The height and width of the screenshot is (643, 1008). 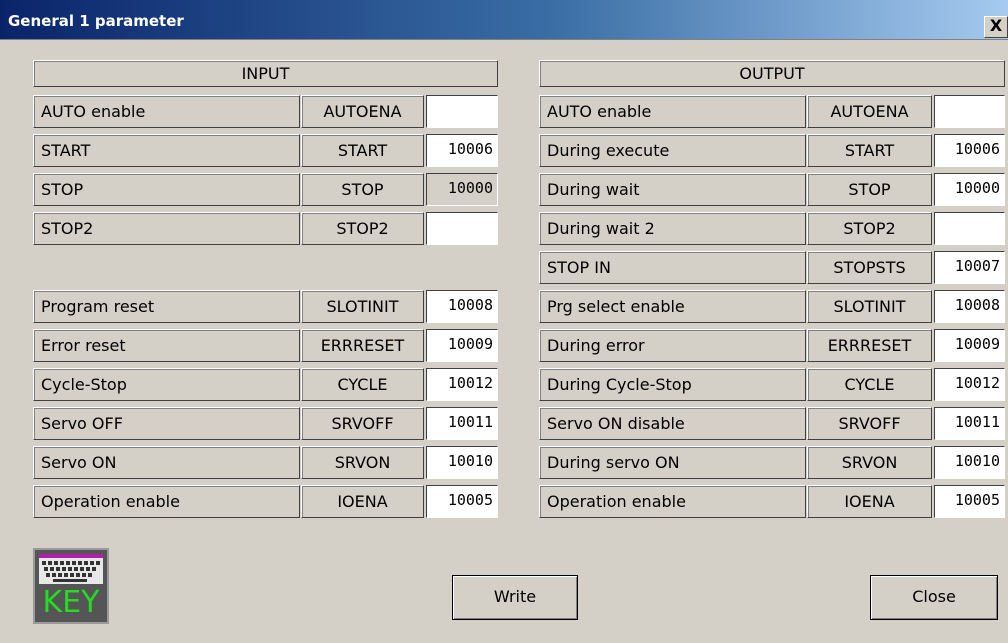 What do you see at coordinates (362, 228) in the screenshot?
I see `input-code-stop2: STOP2` at bounding box center [362, 228].